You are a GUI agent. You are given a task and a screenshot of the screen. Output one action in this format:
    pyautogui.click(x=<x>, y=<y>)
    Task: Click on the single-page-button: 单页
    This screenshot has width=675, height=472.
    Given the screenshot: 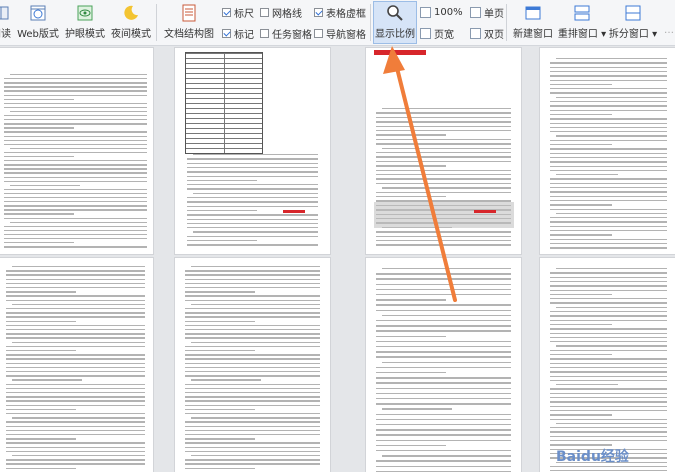 What is the action you would take?
    pyautogui.click(x=487, y=12)
    